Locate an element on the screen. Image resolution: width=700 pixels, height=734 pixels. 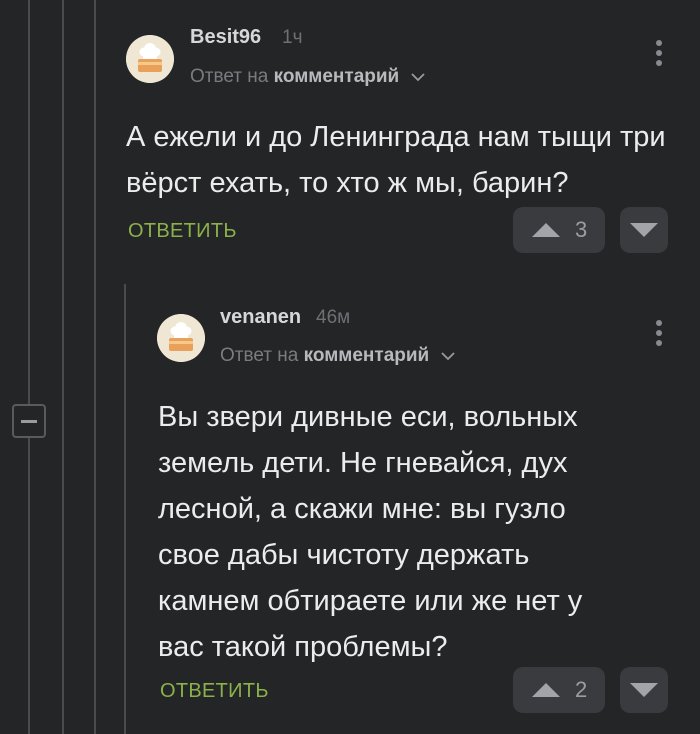
author-name: venanen is located at coordinates (260, 317).